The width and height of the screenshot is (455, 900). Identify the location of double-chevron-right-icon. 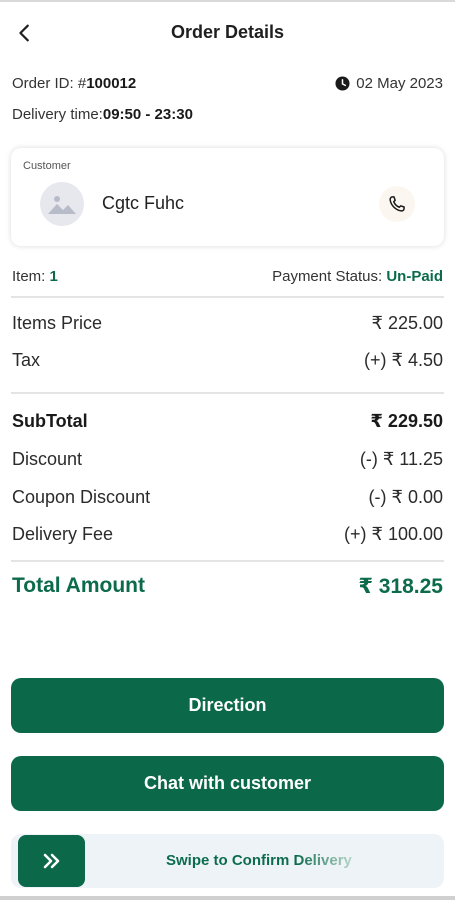
(51, 861).